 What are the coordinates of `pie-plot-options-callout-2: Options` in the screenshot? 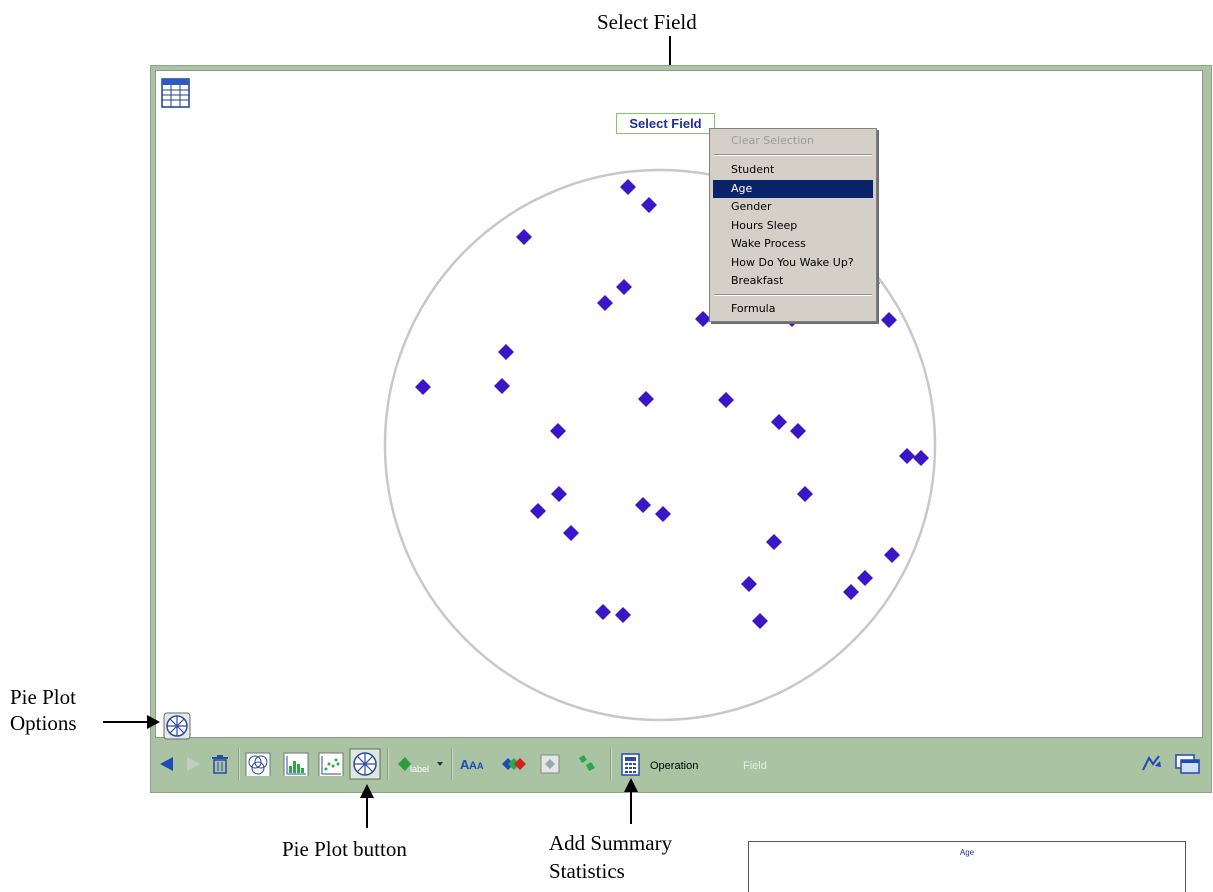 It's located at (43, 723).